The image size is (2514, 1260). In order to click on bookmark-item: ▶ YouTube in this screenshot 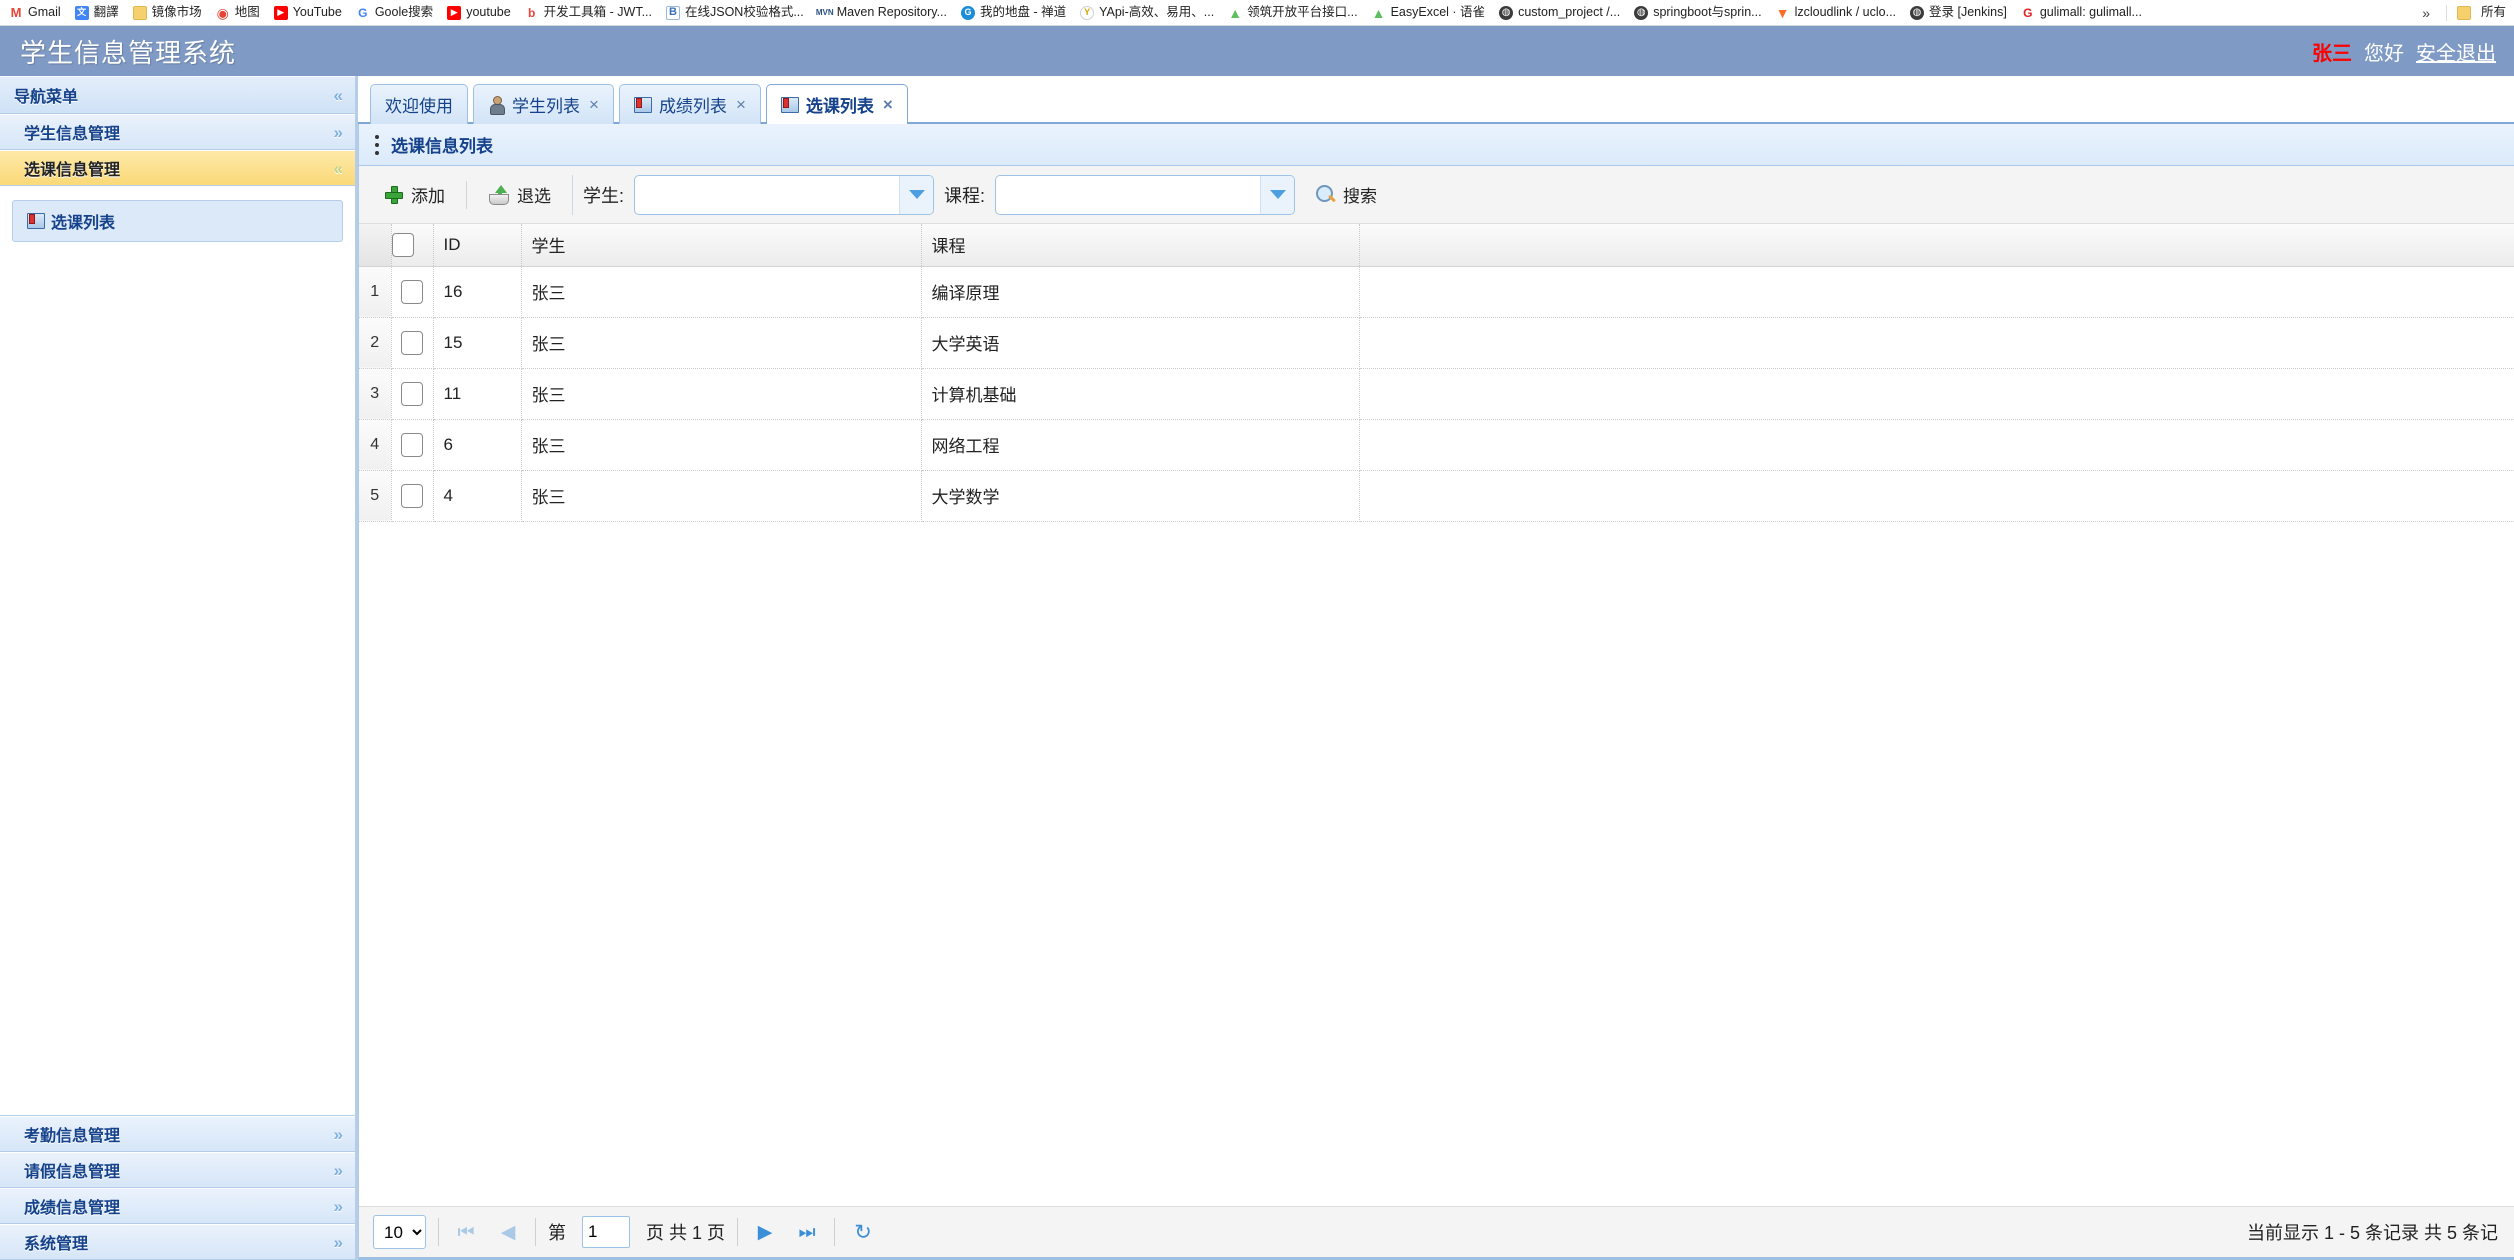, I will do `click(308, 13)`.